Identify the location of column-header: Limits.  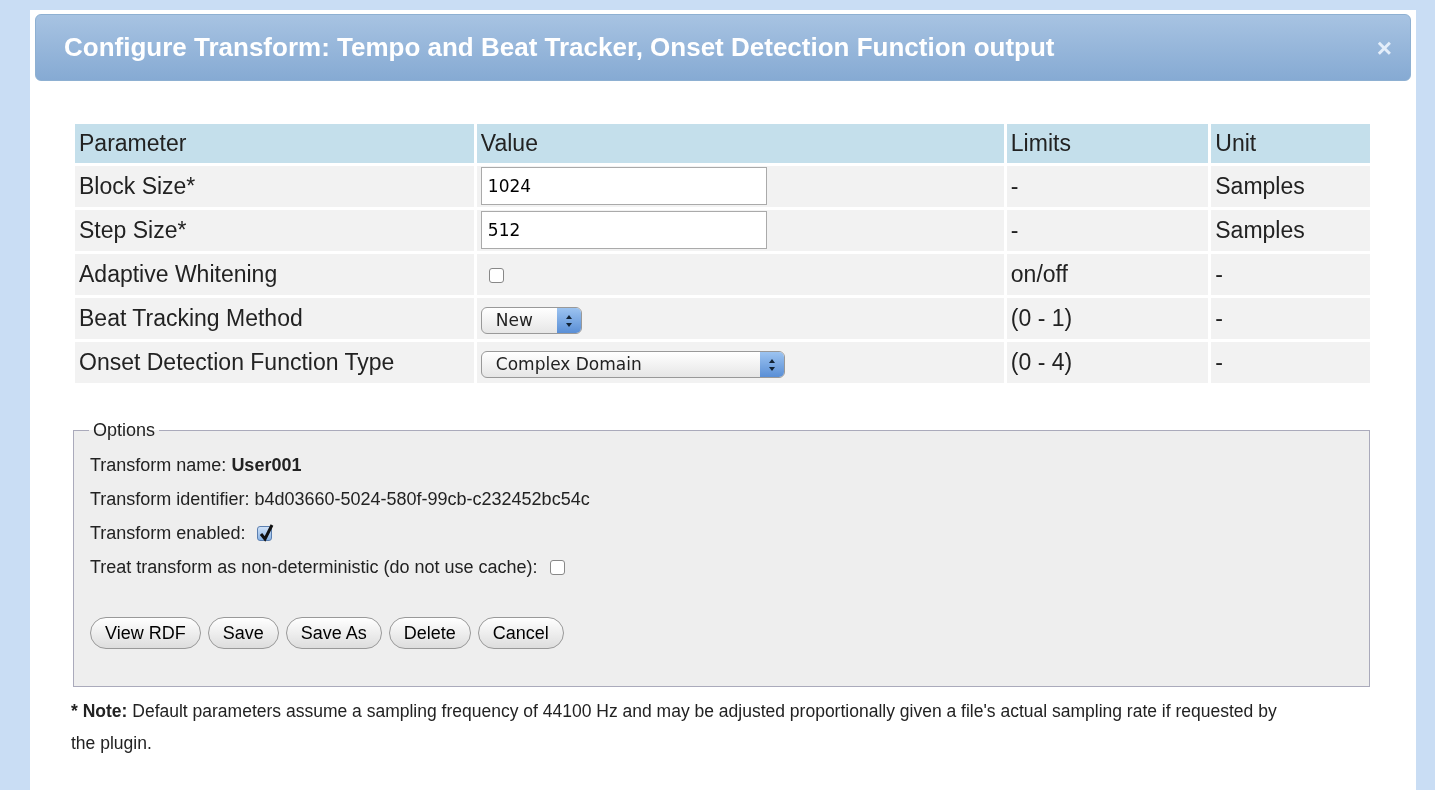
(1107, 143).